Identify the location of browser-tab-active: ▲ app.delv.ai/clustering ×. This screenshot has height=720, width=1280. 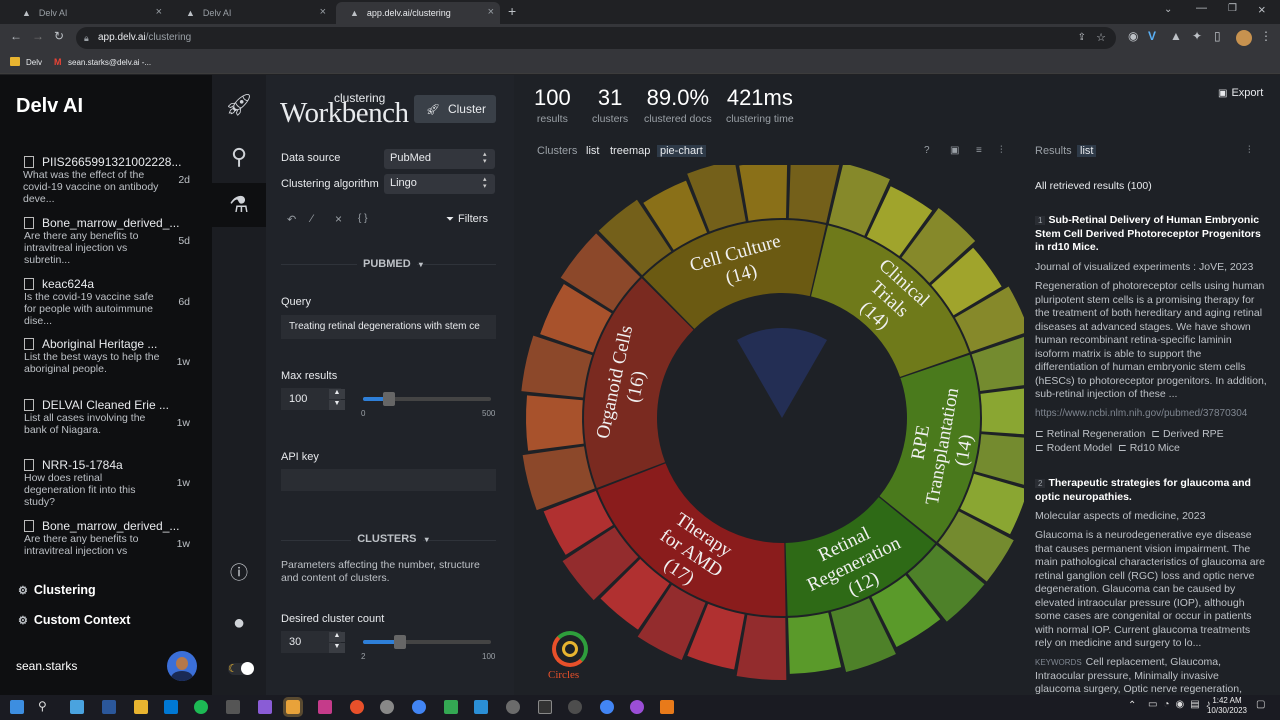
(418, 13).